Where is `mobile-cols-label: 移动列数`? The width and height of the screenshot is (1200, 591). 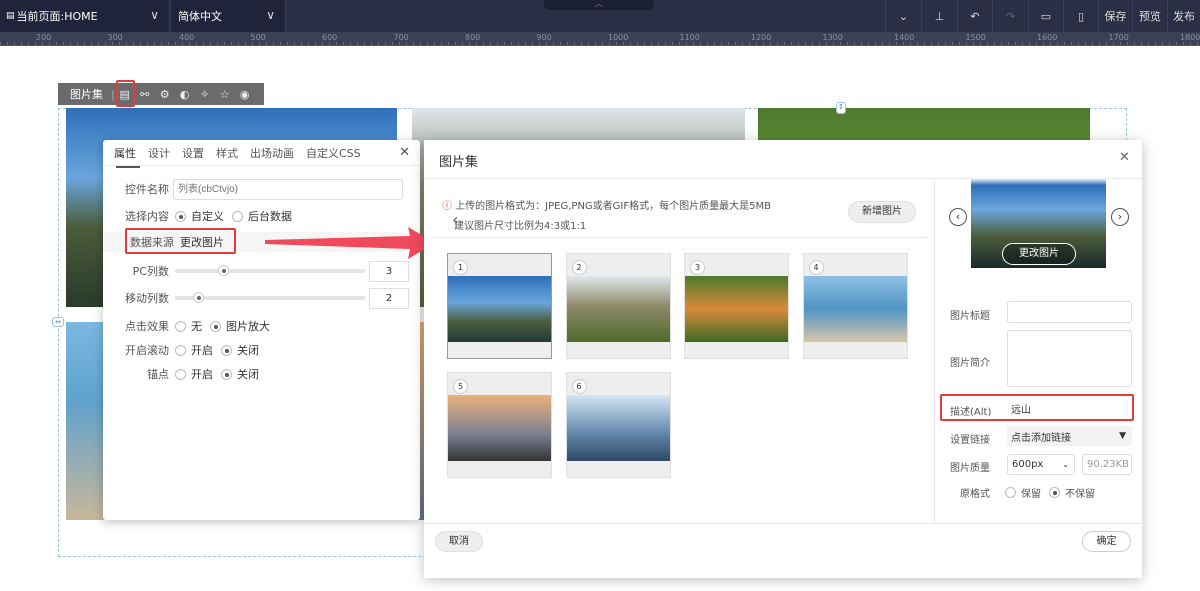
mobile-cols-label: 移动列数 is located at coordinates (147, 298).